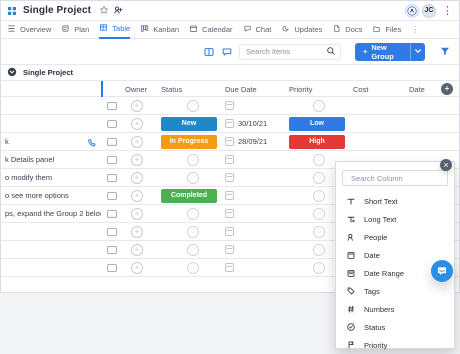 The image size is (460, 354). Describe the element at coordinates (253, 141) in the screenshot. I see `due-date-cell: 28/09/21` at that location.